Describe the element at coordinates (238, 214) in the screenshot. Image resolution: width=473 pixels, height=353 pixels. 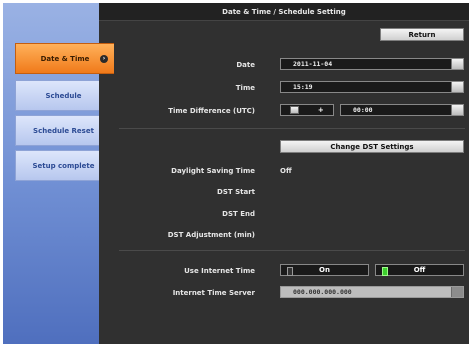
I see `dst-end-label: DST End` at that location.